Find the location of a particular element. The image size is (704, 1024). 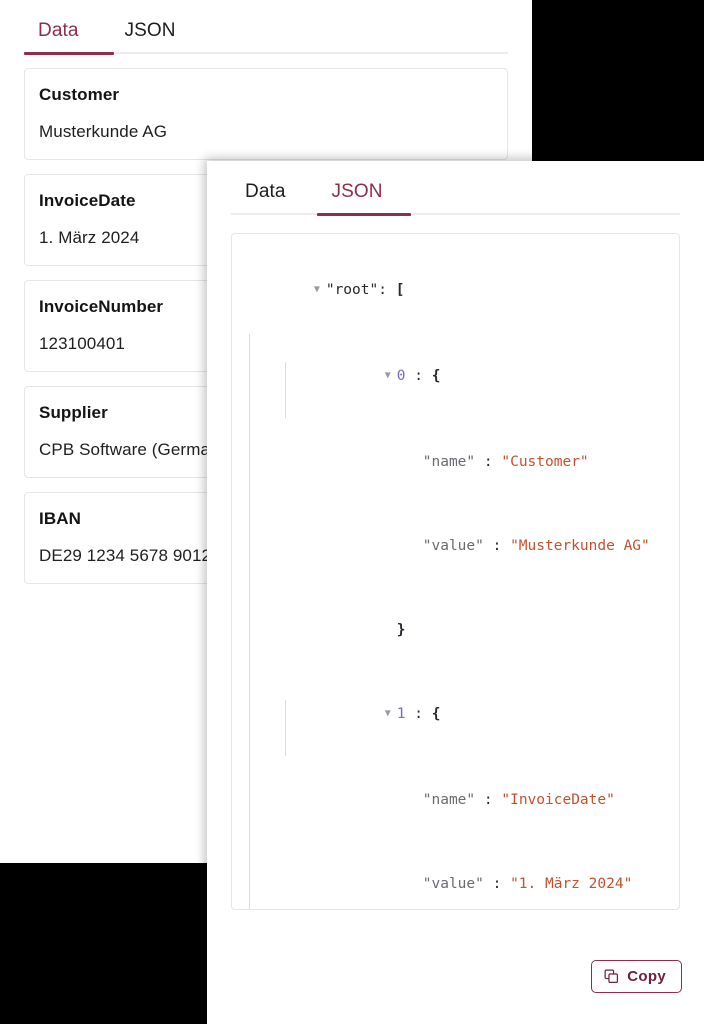

field-card-customer: Customer Musterkunde AG is located at coordinates (266, 114).